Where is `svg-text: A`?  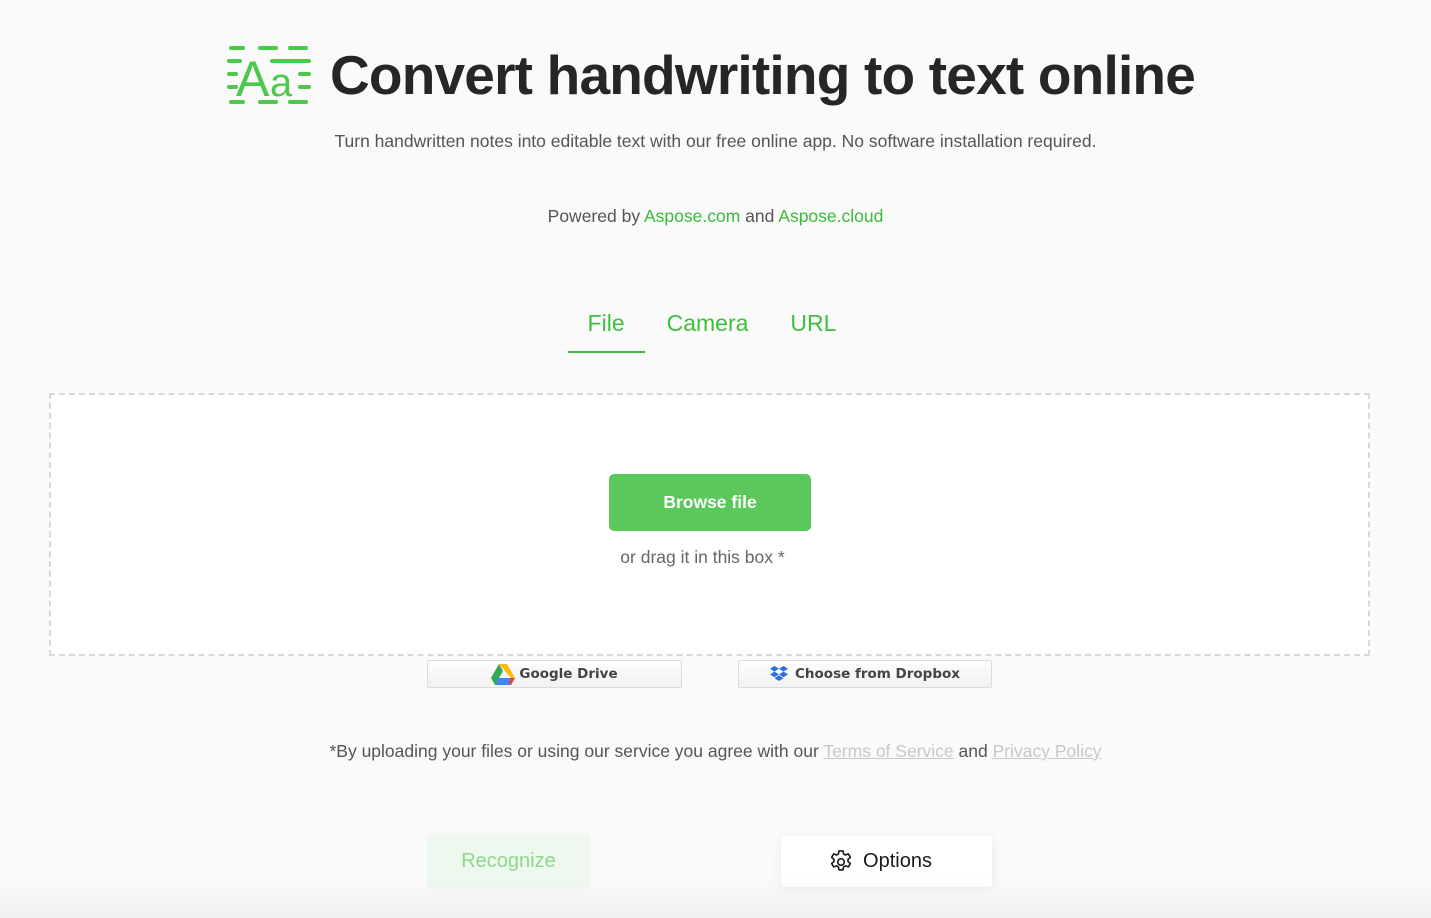
svg-text: A is located at coordinates (253, 78).